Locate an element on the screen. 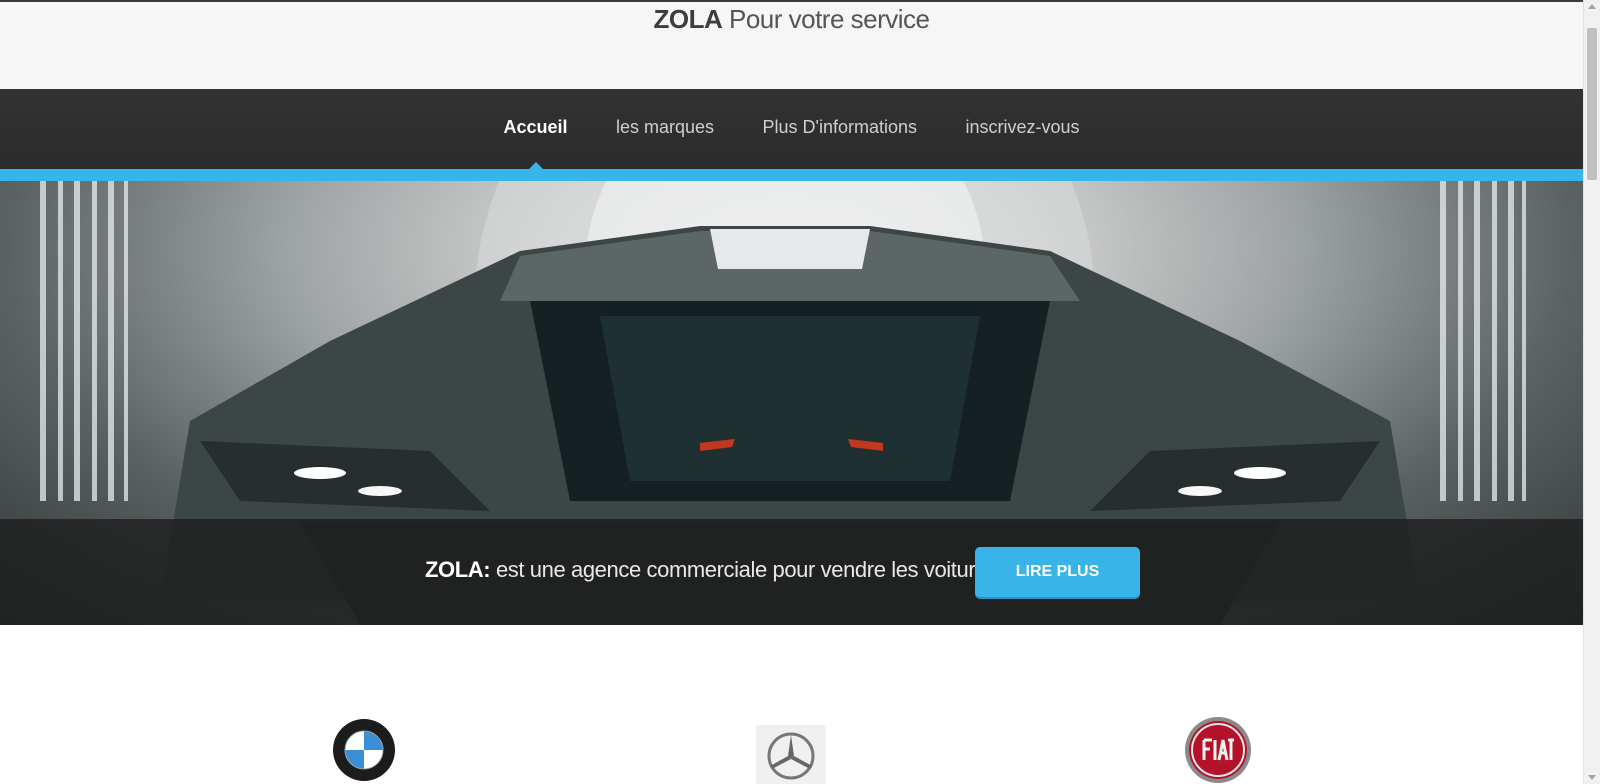  fiat-icon is located at coordinates (1218, 750).